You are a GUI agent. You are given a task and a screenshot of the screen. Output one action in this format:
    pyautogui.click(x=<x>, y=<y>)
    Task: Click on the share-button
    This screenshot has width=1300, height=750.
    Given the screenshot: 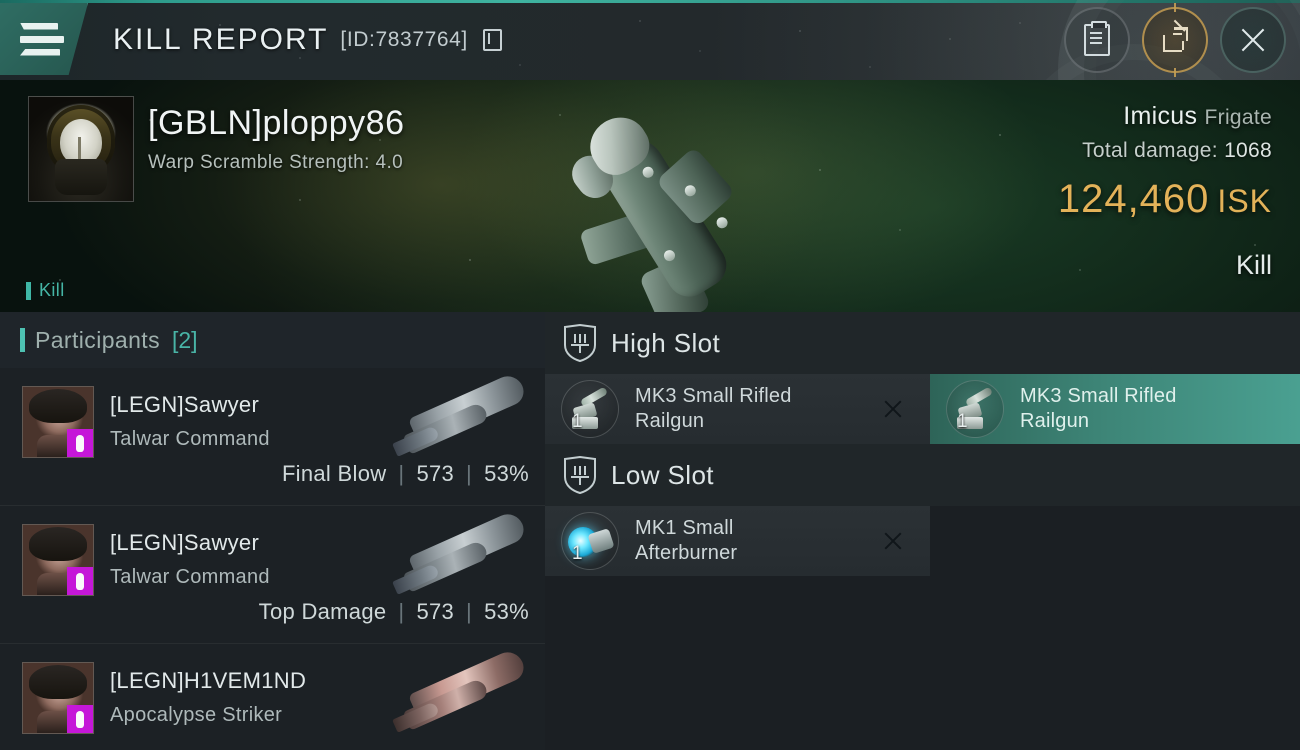 What is the action you would take?
    pyautogui.click(x=1175, y=40)
    